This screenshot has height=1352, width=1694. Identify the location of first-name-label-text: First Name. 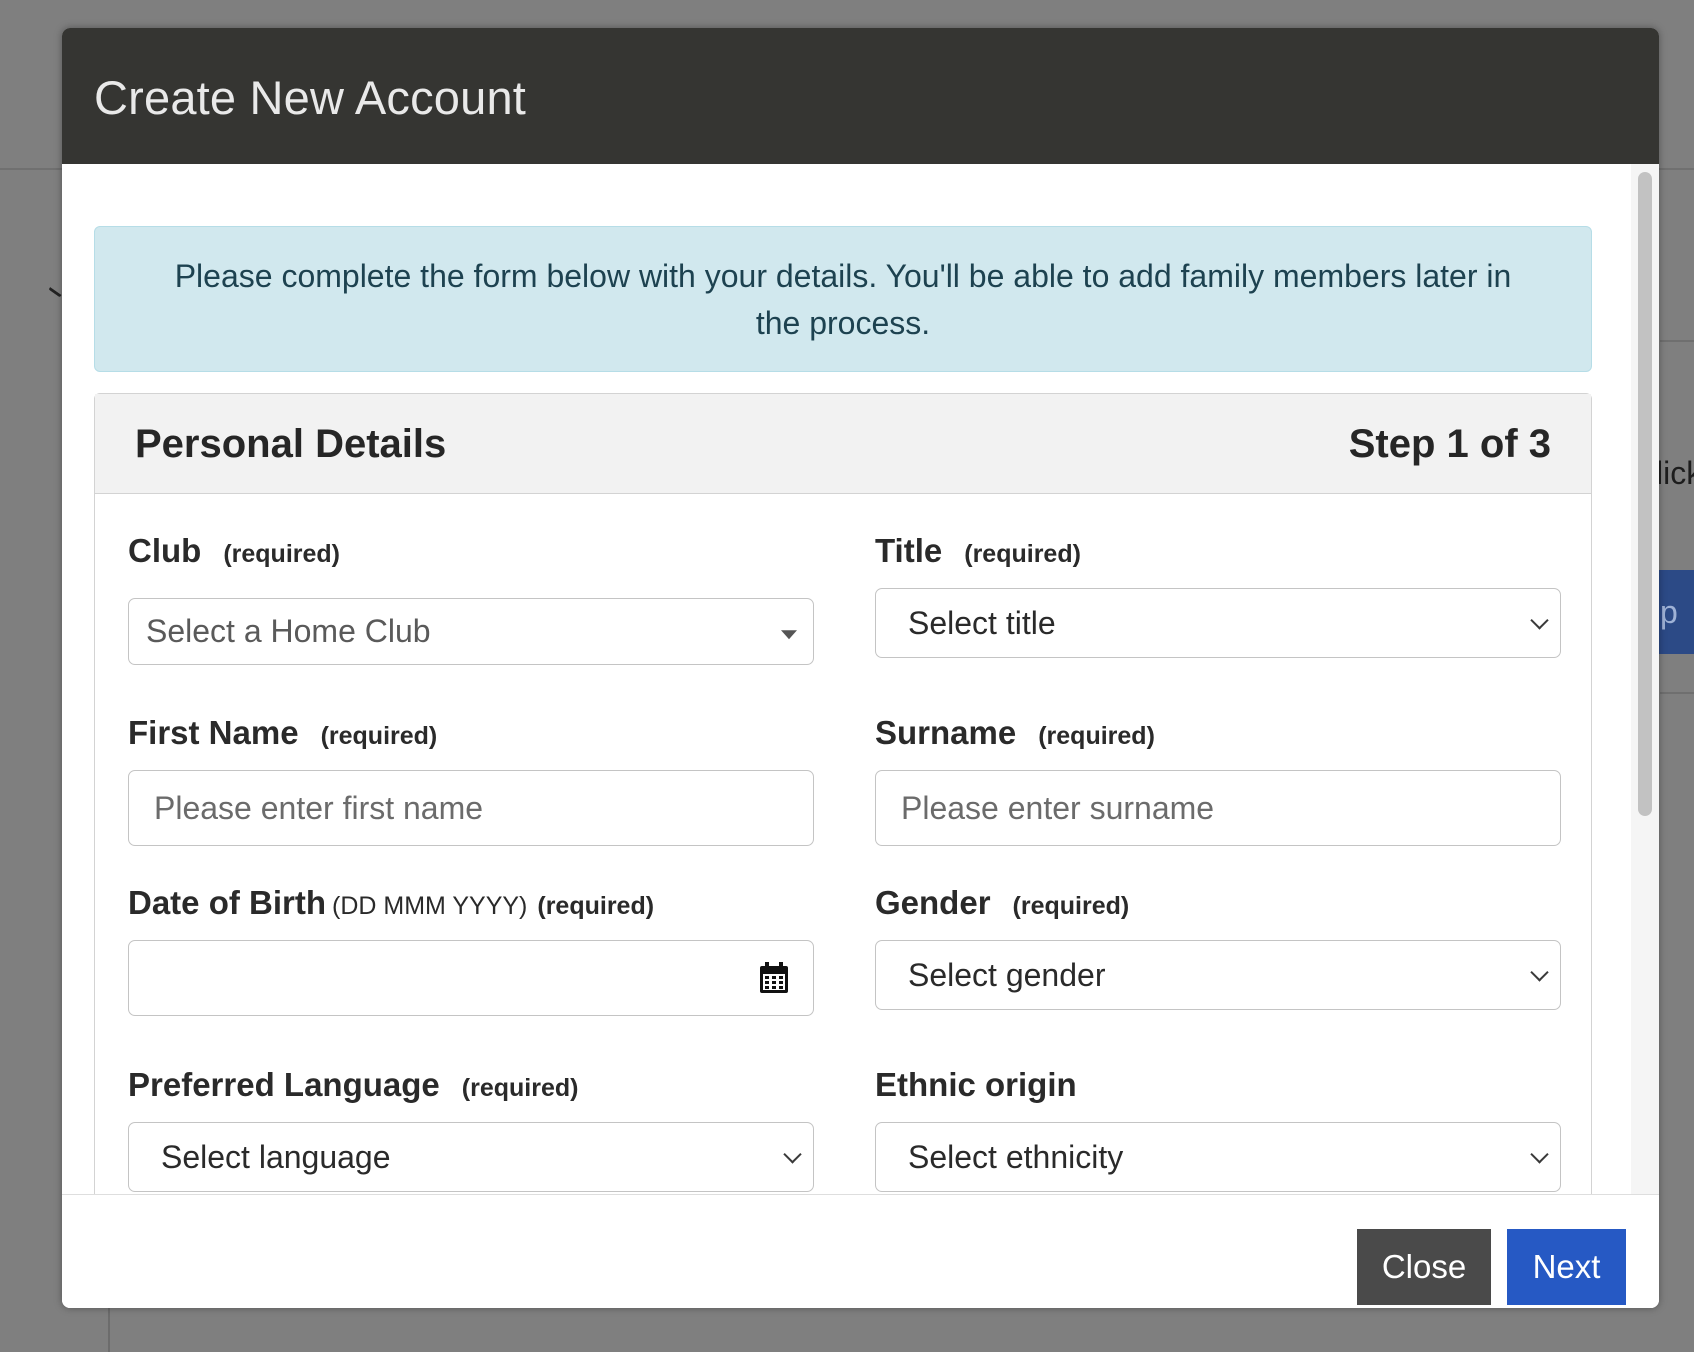
(213, 732).